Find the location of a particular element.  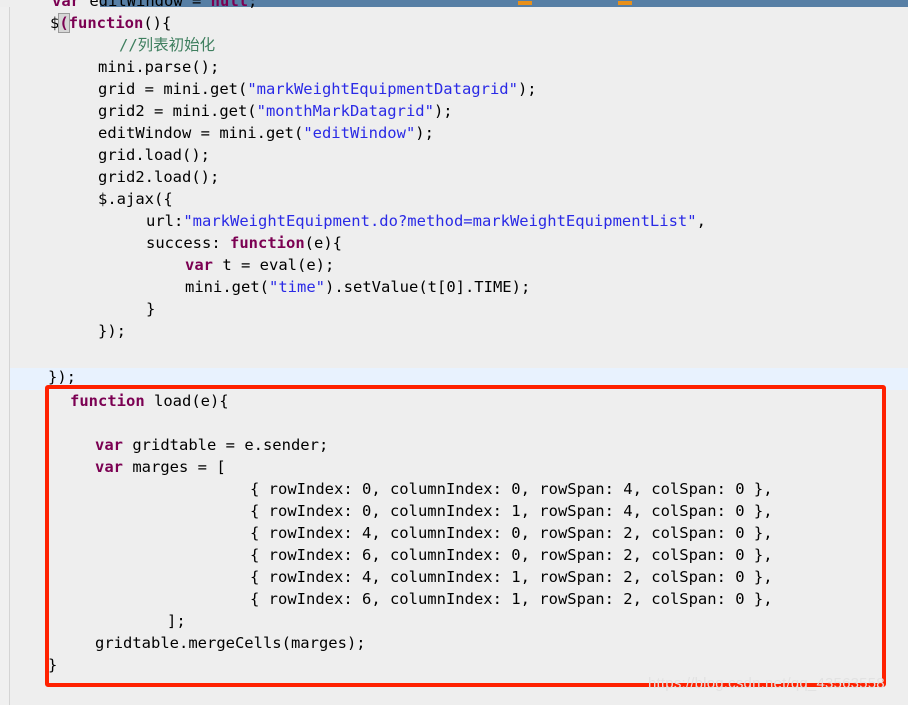

token-plain: (e){ is located at coordinates (323, 243).